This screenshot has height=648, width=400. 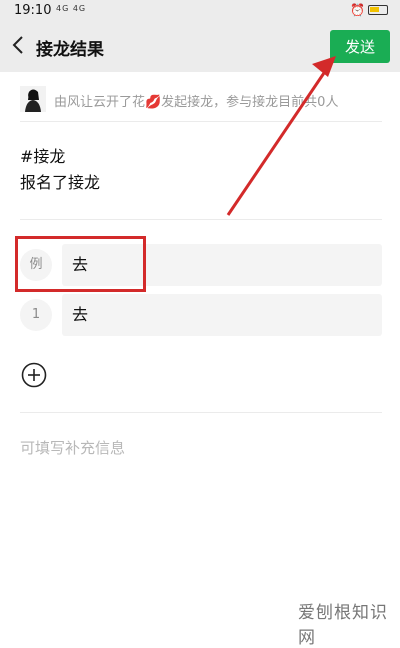 What do you see at coordinates (357, 10) in the screenshot?
I see `alarm-icon: ⏰` at bounding box center [357, 10].